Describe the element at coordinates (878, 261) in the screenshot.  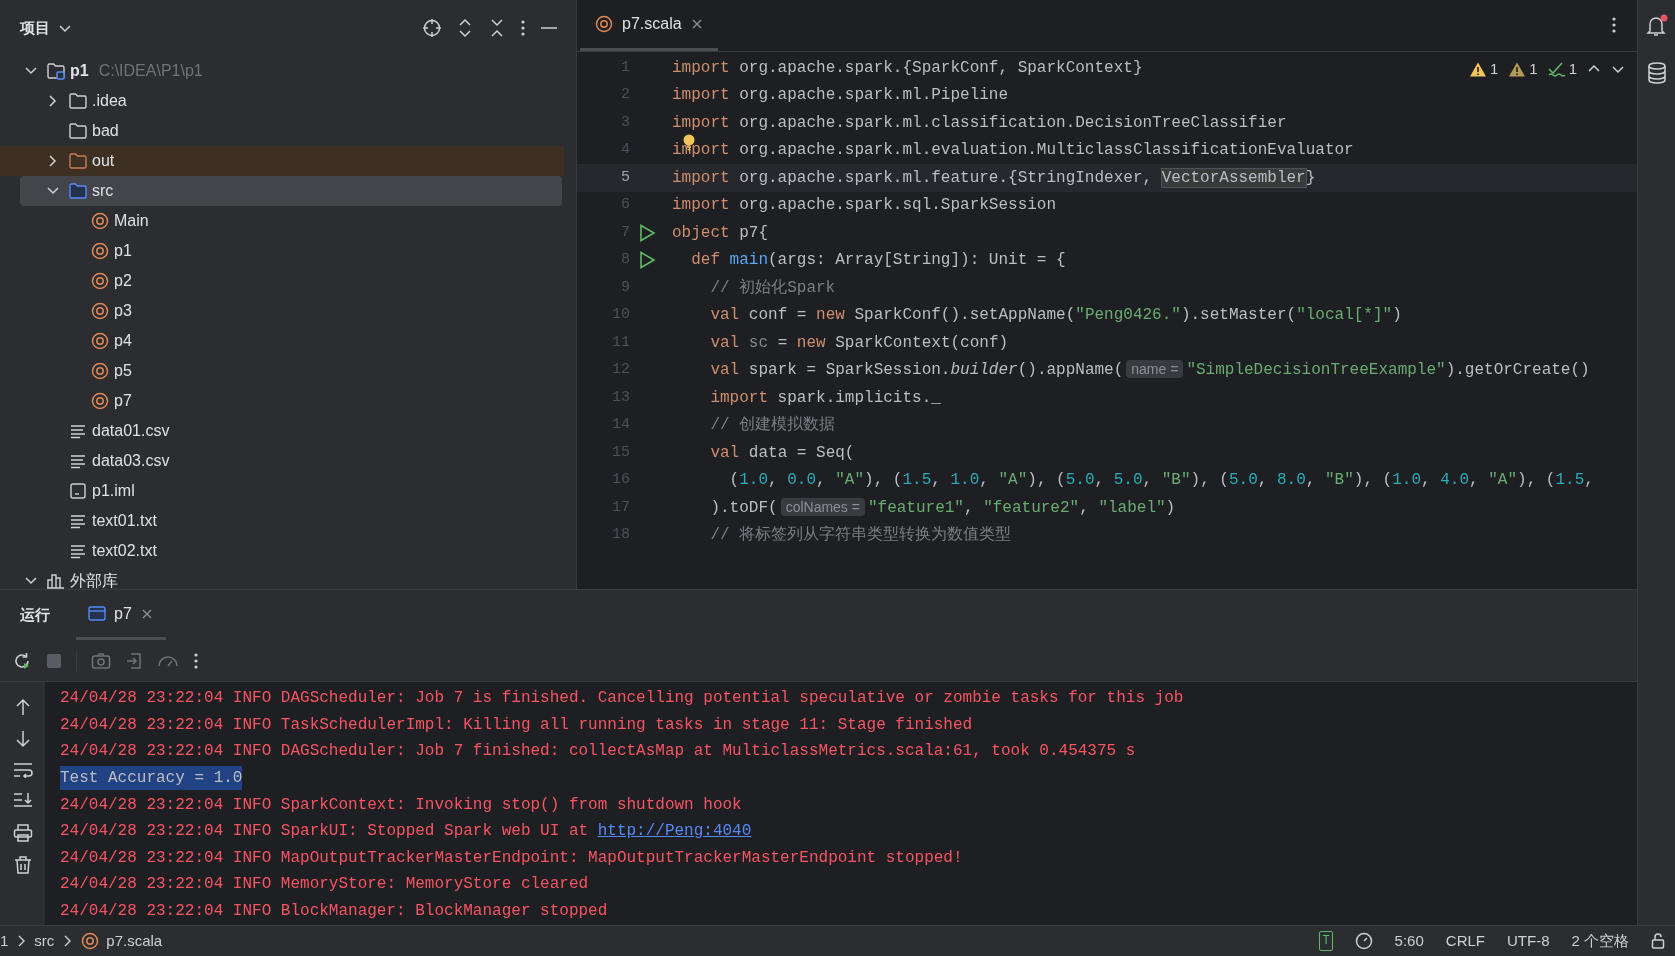
I see `code-line: def main(args: Array[String]): Unit = {` at that location.